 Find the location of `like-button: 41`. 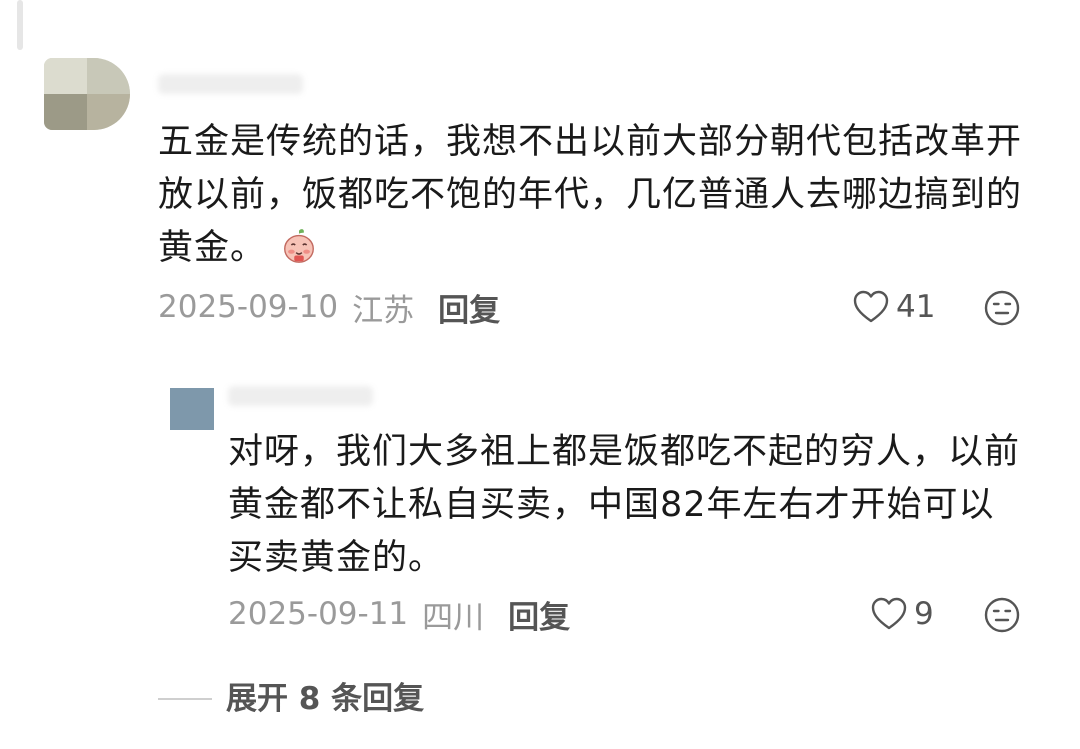

like-button: 41 is located at coordinates (893, 307).